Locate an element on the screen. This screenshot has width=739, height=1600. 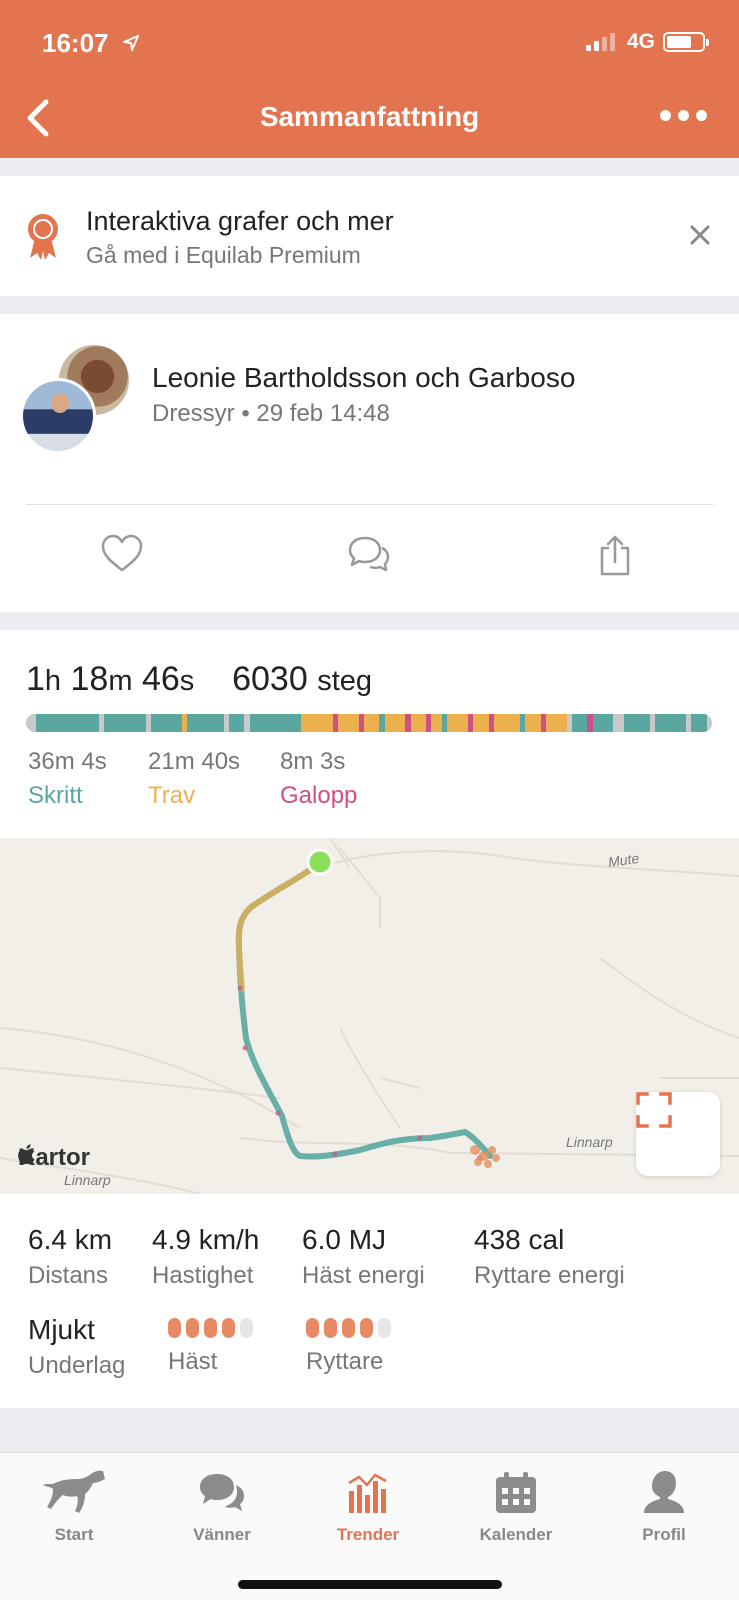
person-icon is located at coordinates (664, 1492).